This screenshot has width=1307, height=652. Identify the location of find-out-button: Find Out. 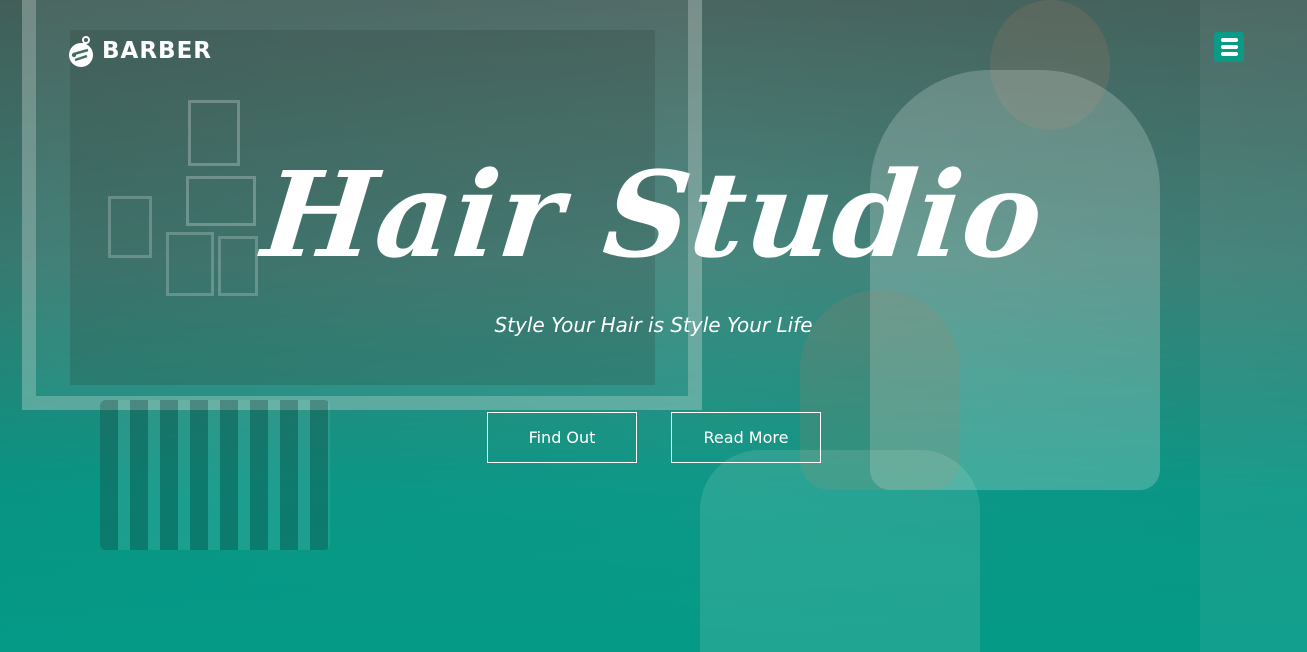
(562, 437).